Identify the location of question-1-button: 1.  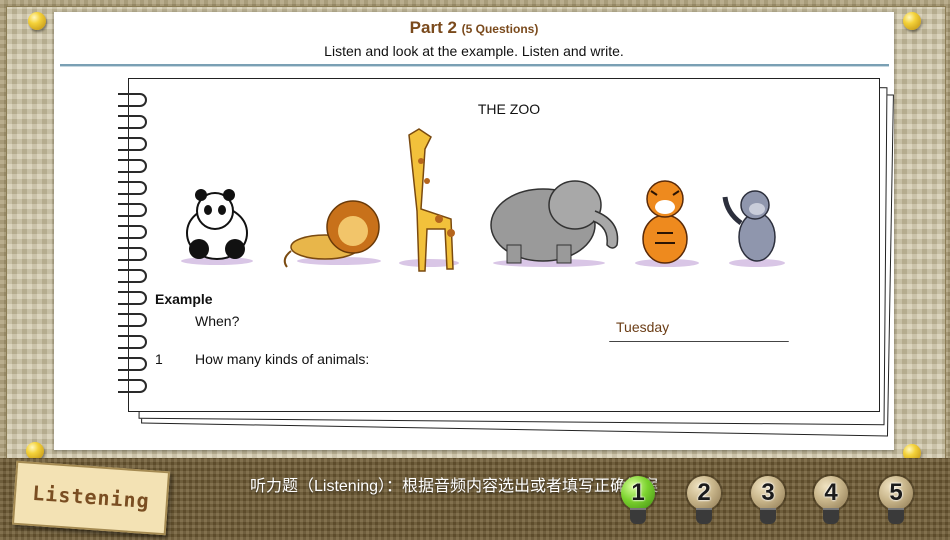
(639, 502).